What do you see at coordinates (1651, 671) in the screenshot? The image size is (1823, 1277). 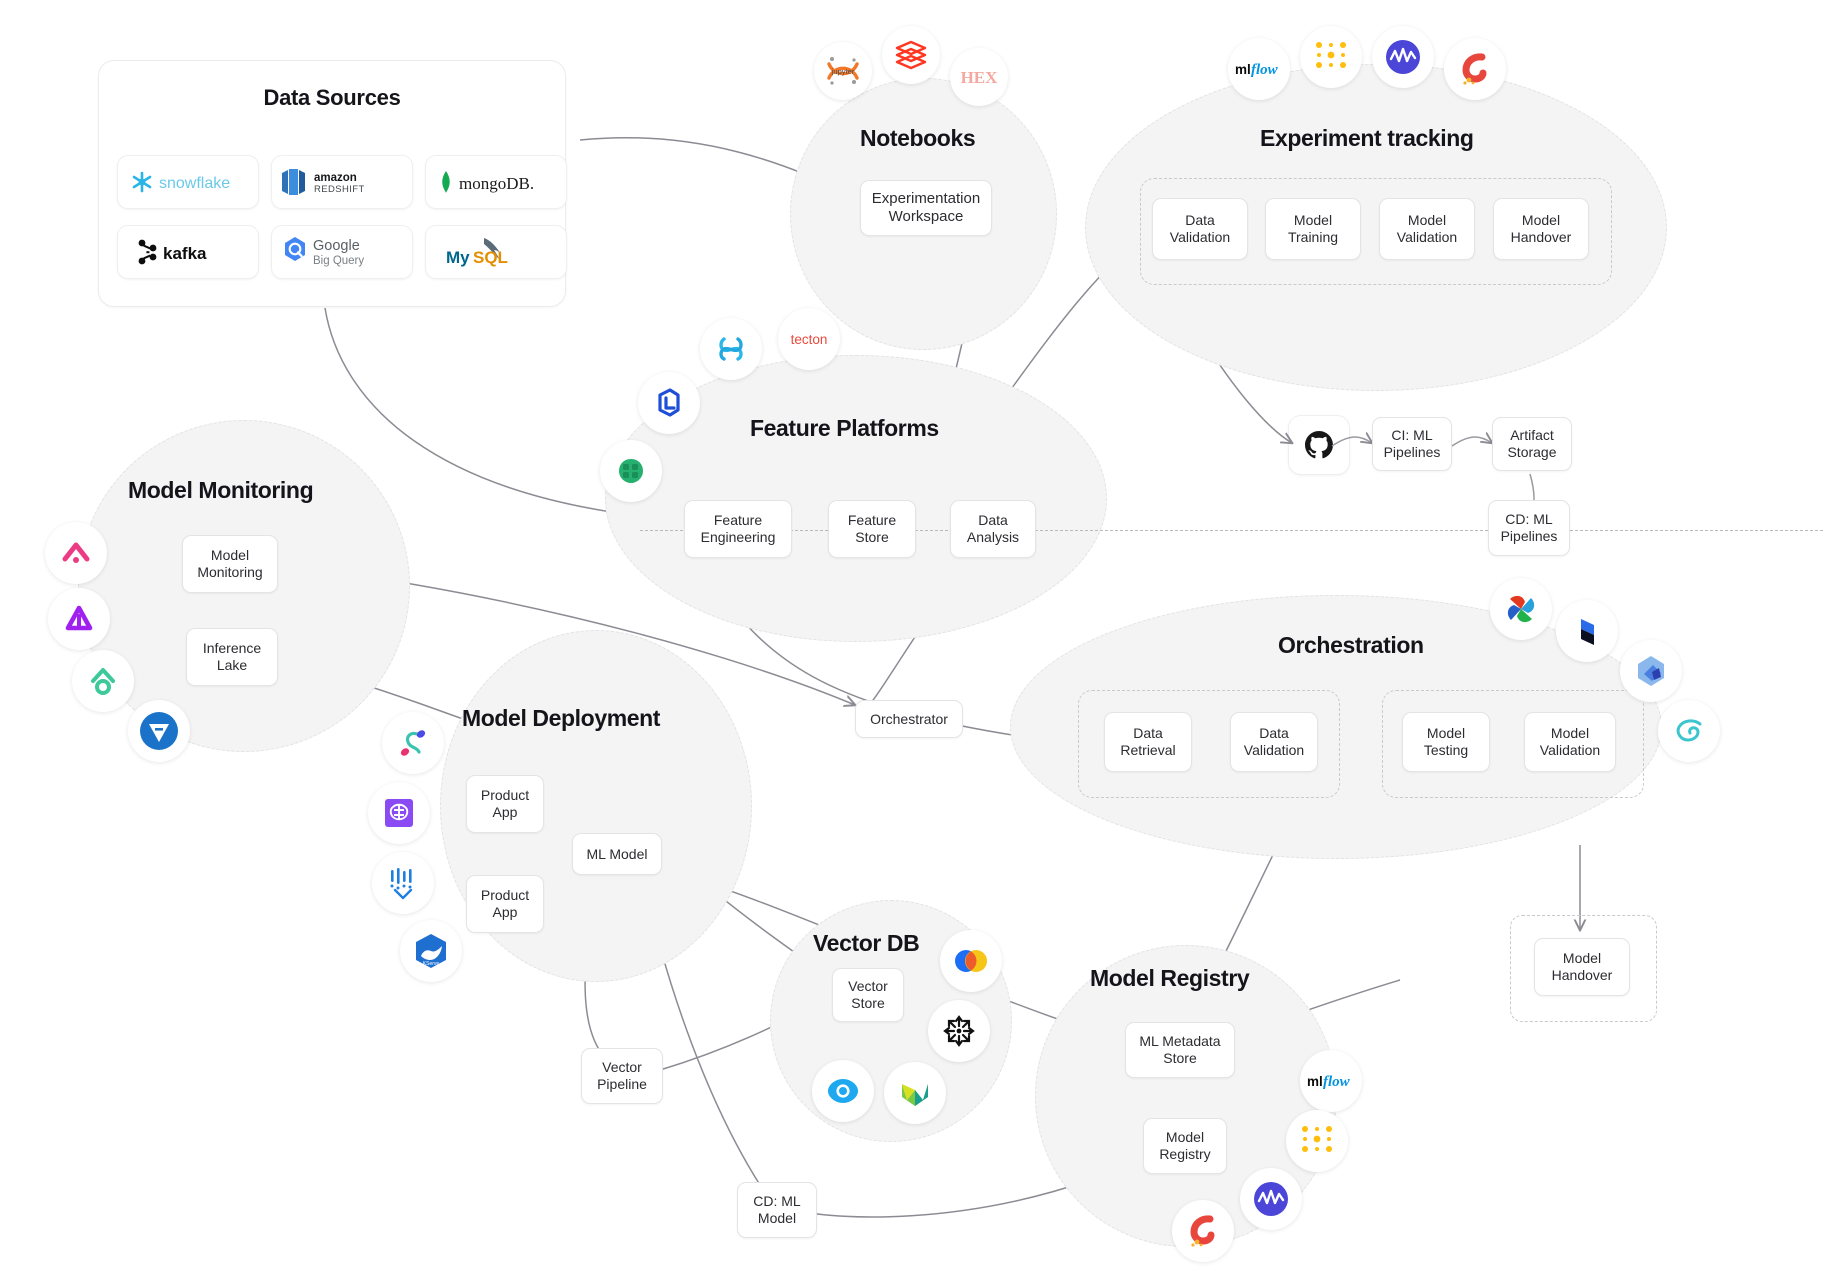 I see `logo-bubble-dagster` at bounding box center [1651, 671].